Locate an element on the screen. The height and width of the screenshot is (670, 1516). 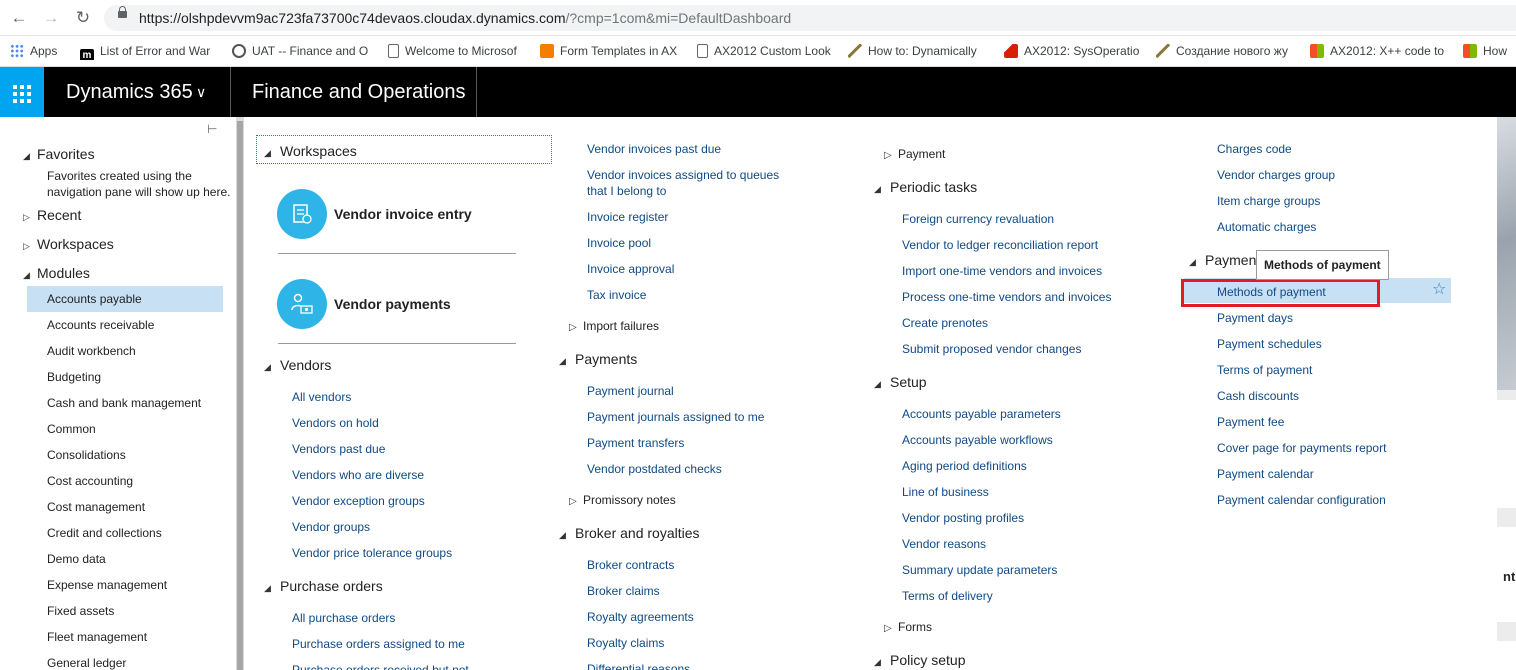
menu-link: Item charge groups is located at coordinates (1268, 201).